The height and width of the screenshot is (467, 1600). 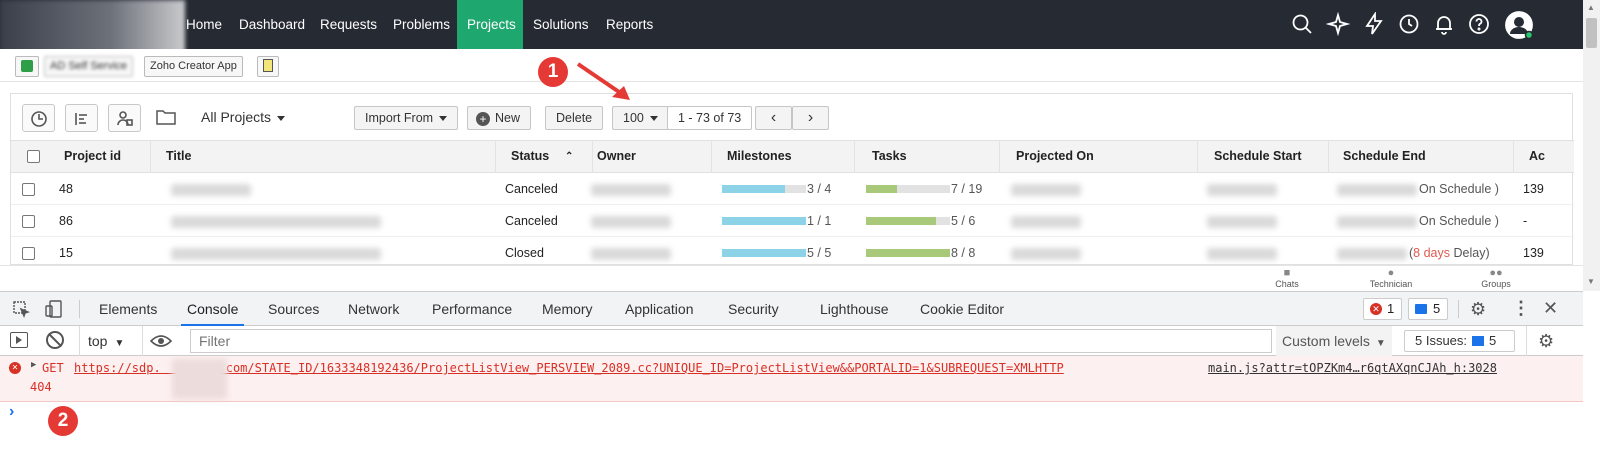 What do you see at coordinates (731, 341) in the screenshot?
I see `filter-input` at bounding box center [731, 341].